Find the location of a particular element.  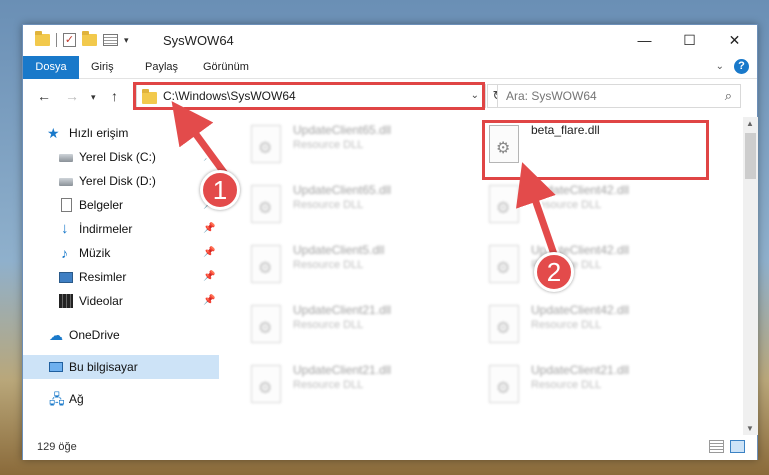

status-bar: 129 öğe is located at coordinates (390, 447).